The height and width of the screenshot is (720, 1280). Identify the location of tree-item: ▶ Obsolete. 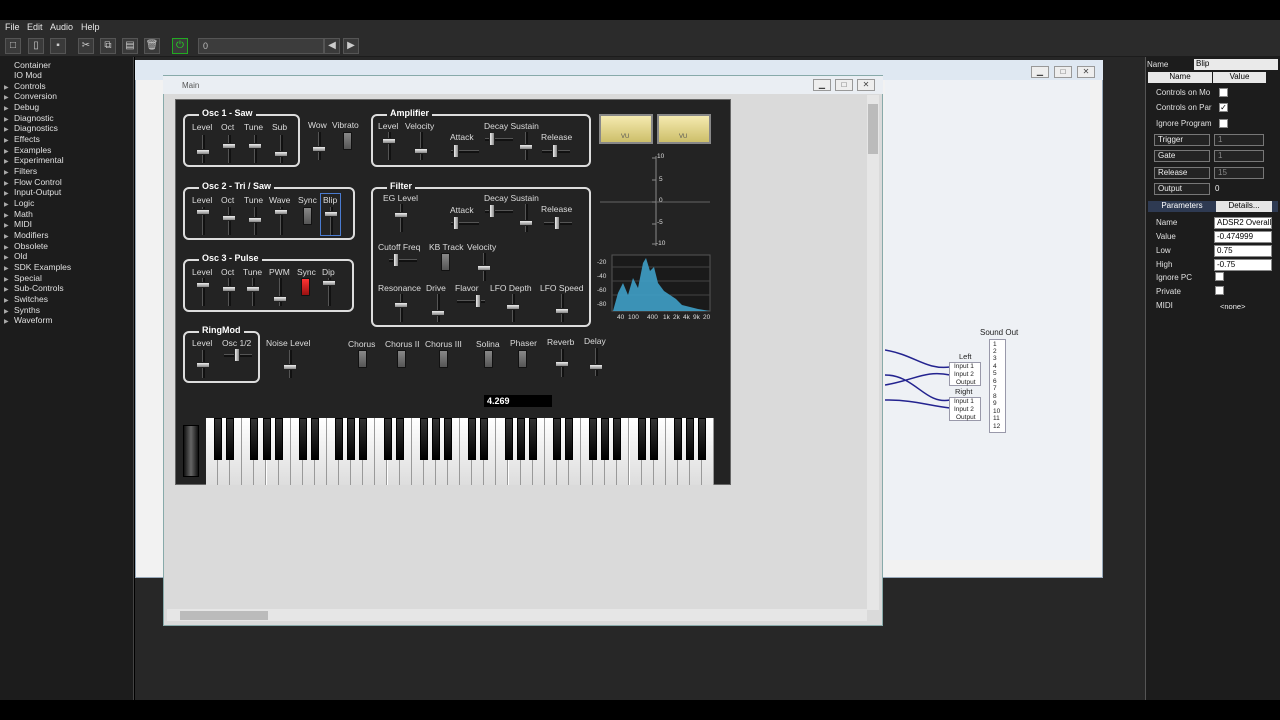
(26, 246).